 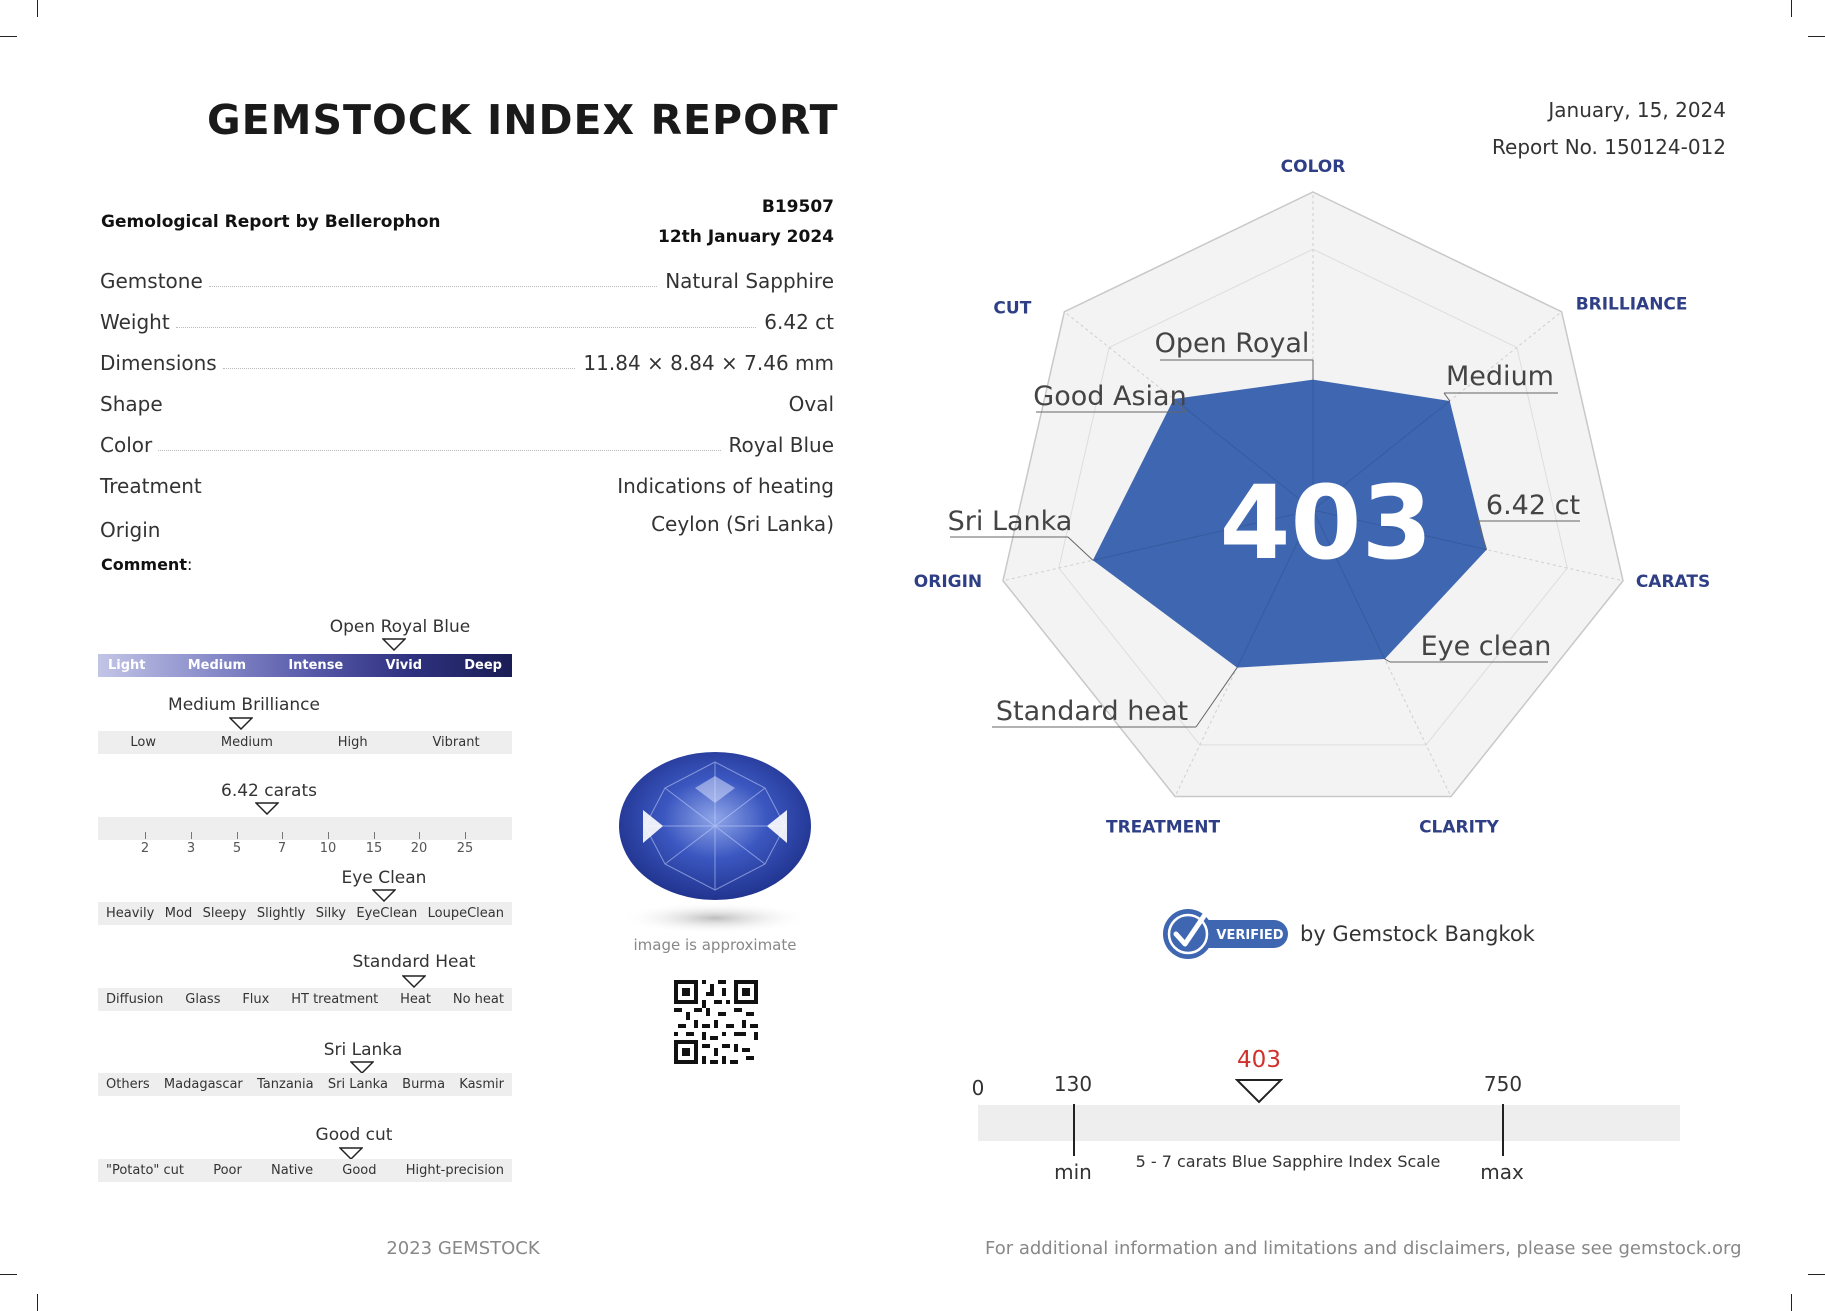 I want to click on index-scale-bar, so click(x=1329, y=1123).